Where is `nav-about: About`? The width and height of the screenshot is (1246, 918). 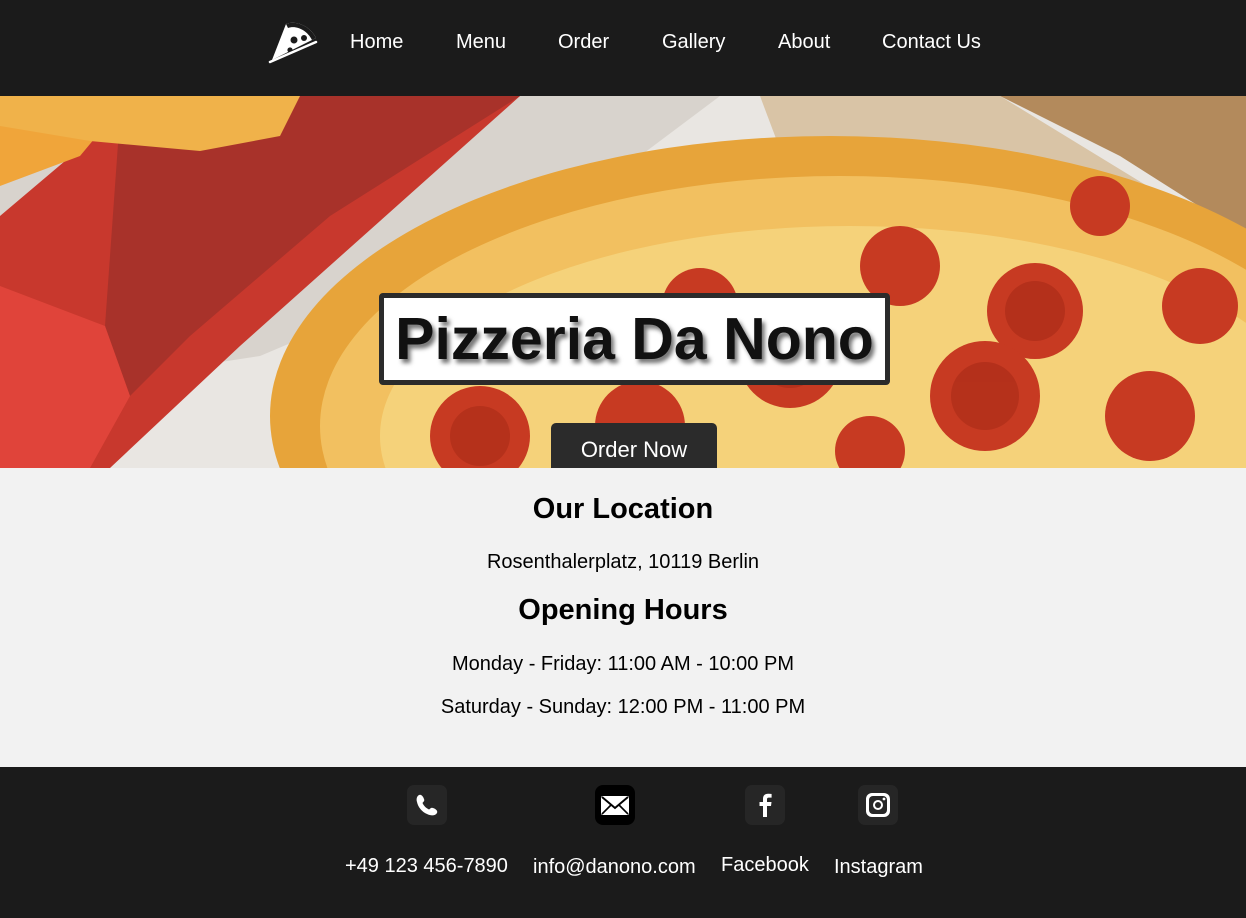 nav-about: About is located at coordinates (804, 42).